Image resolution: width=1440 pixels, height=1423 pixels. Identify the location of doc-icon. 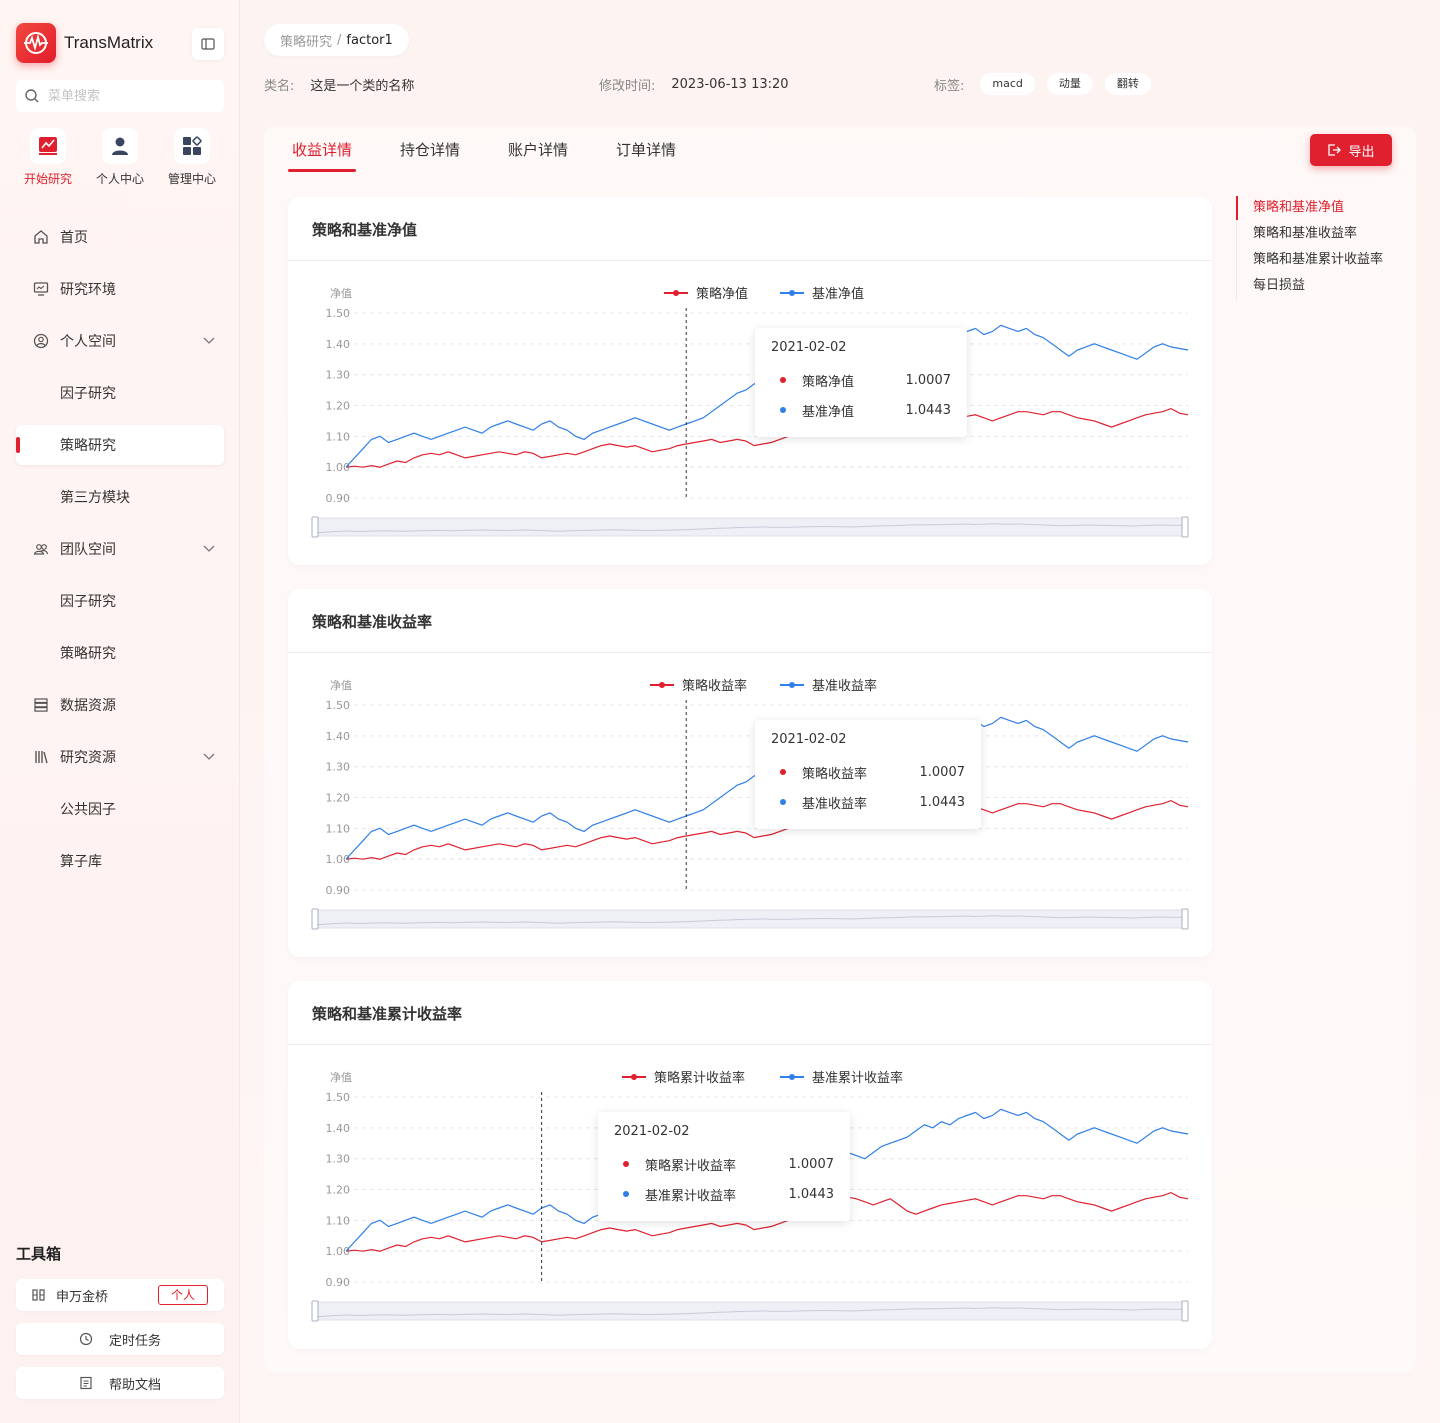
(86, 1383).